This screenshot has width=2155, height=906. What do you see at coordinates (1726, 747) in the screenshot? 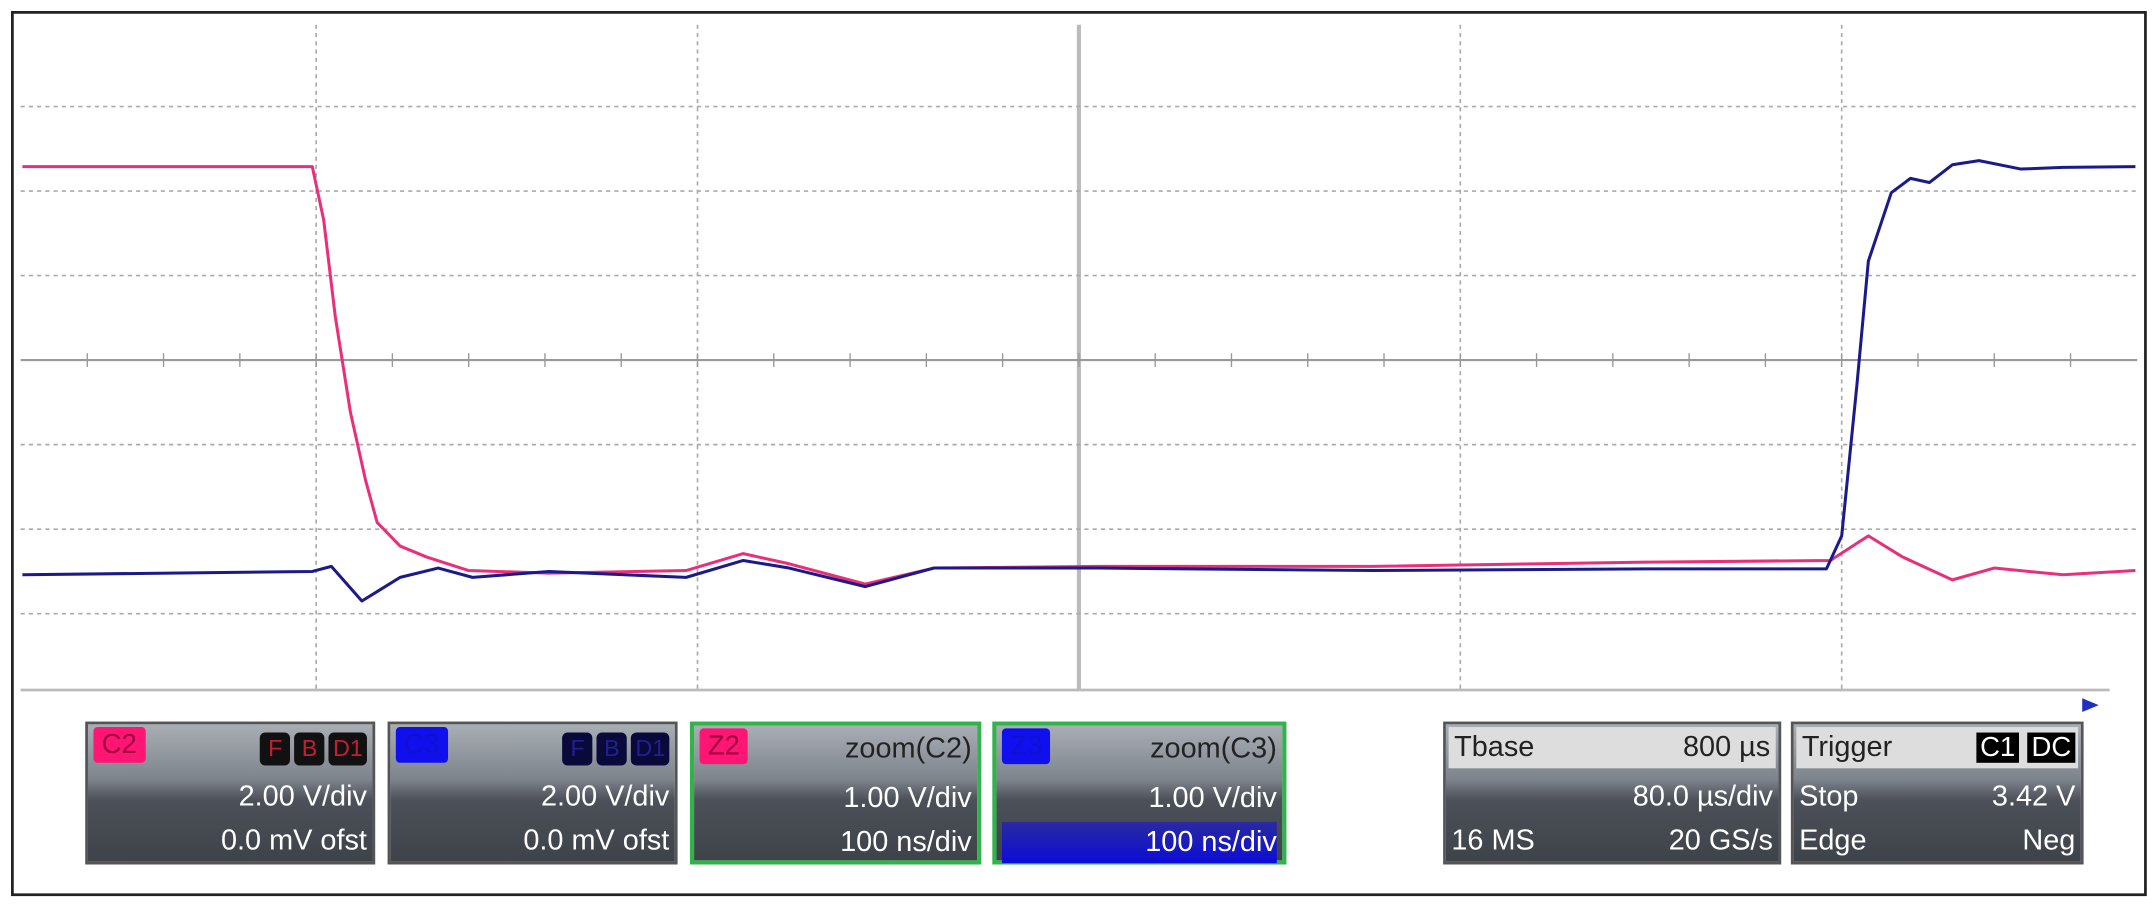
I see `timebase-delay: 800 µs` at bounding box center [1726, 747].